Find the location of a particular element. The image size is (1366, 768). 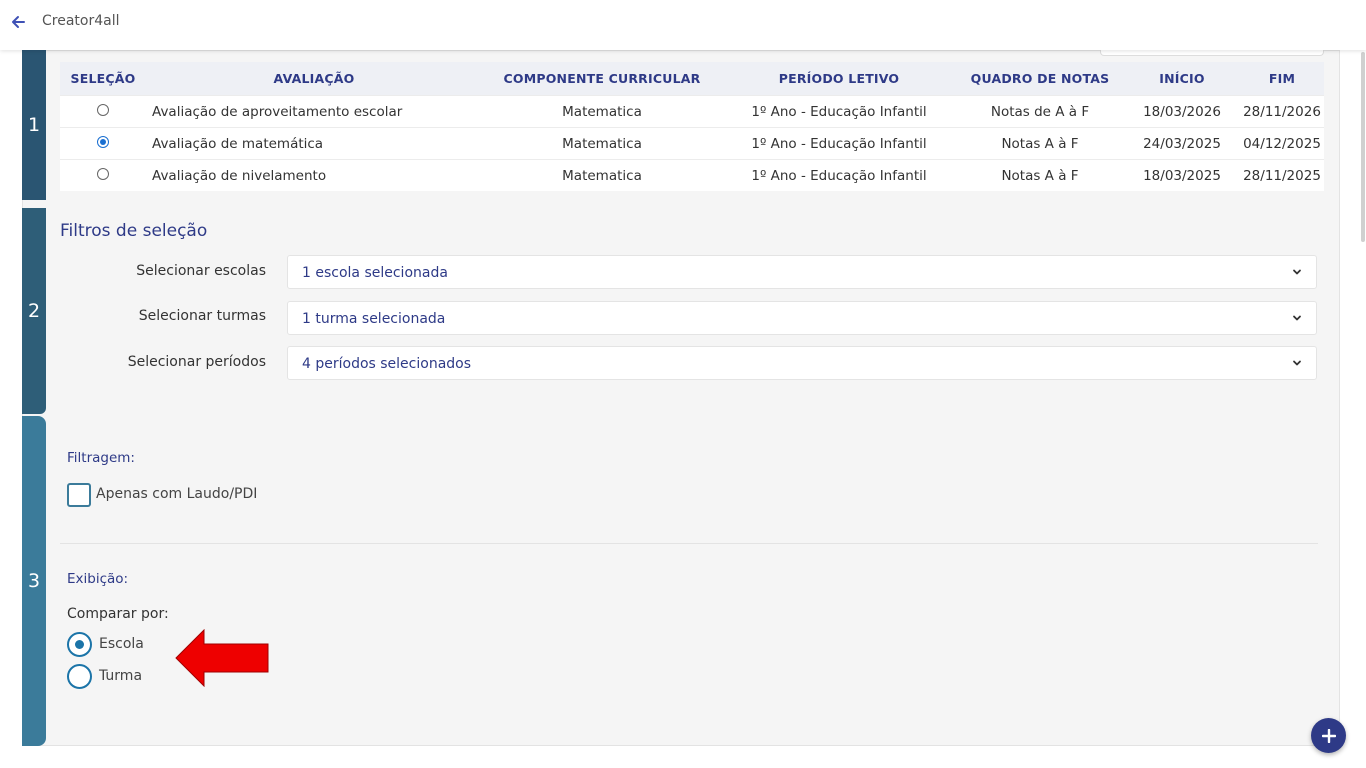

add-button is located at coordinates (1328, 735).